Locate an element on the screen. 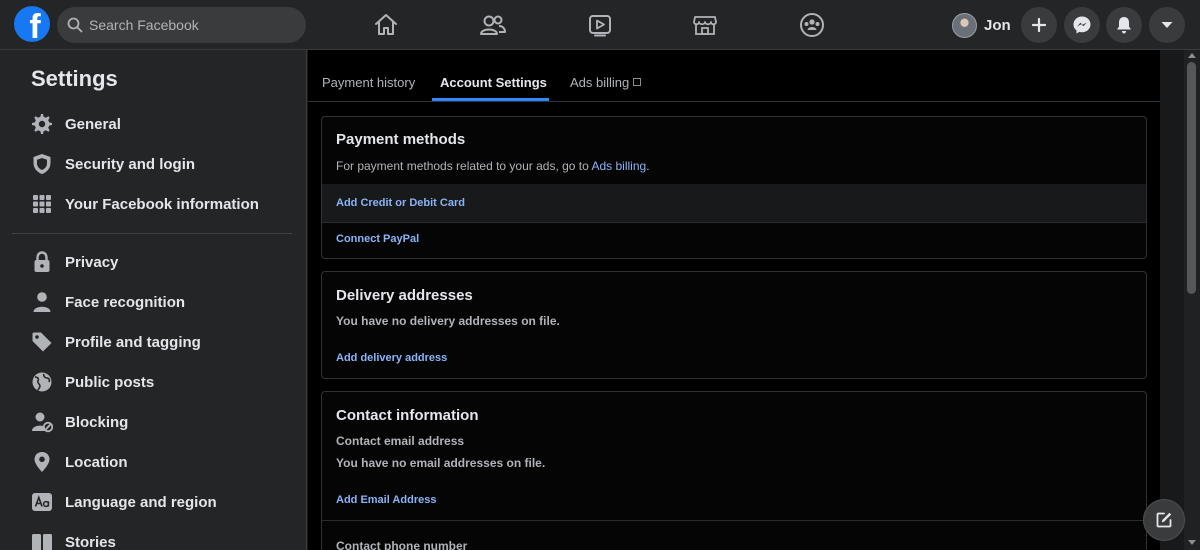 Image resolution: width=1200 pixels, height=550 pixels. sidebar-item-general: General is located at coordinates (153, 124).